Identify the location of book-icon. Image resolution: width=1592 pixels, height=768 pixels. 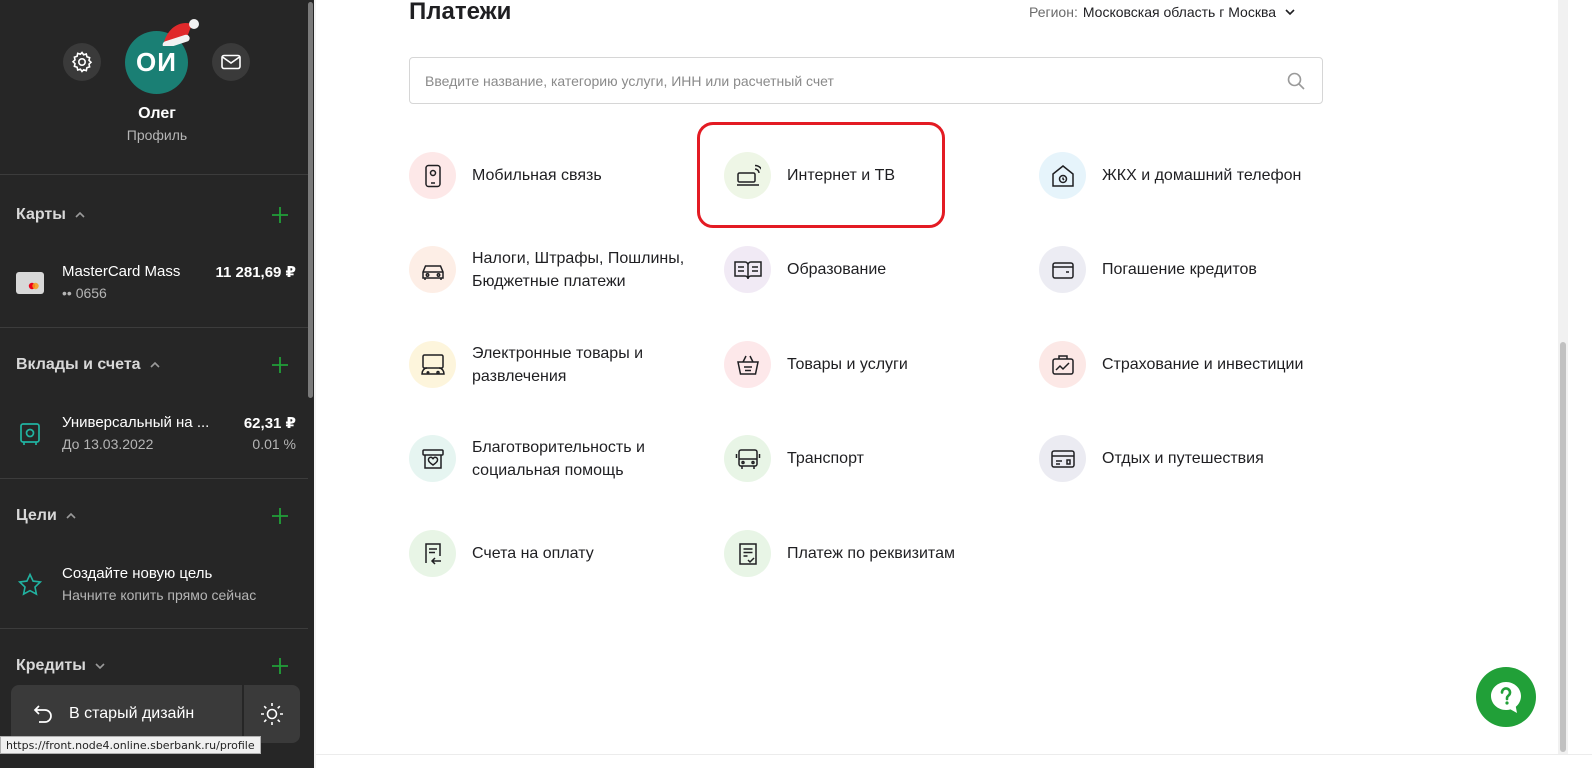
(747, 269).